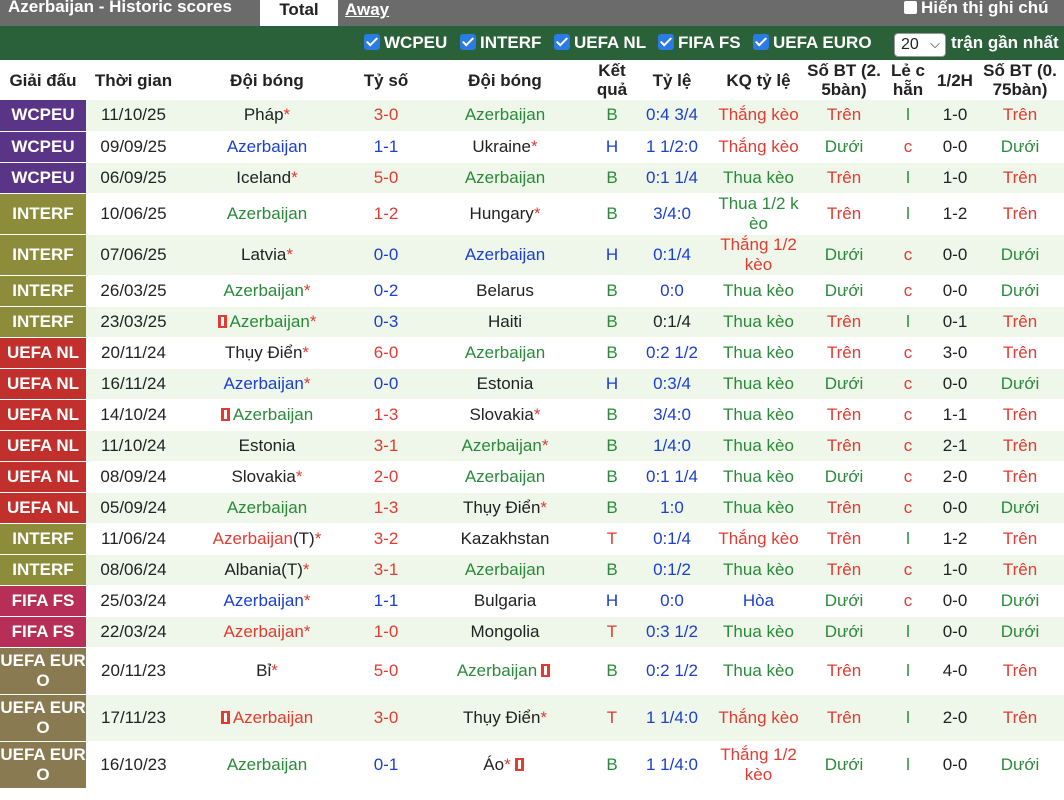  I want to click on score: 6-0, so click(386, 353).